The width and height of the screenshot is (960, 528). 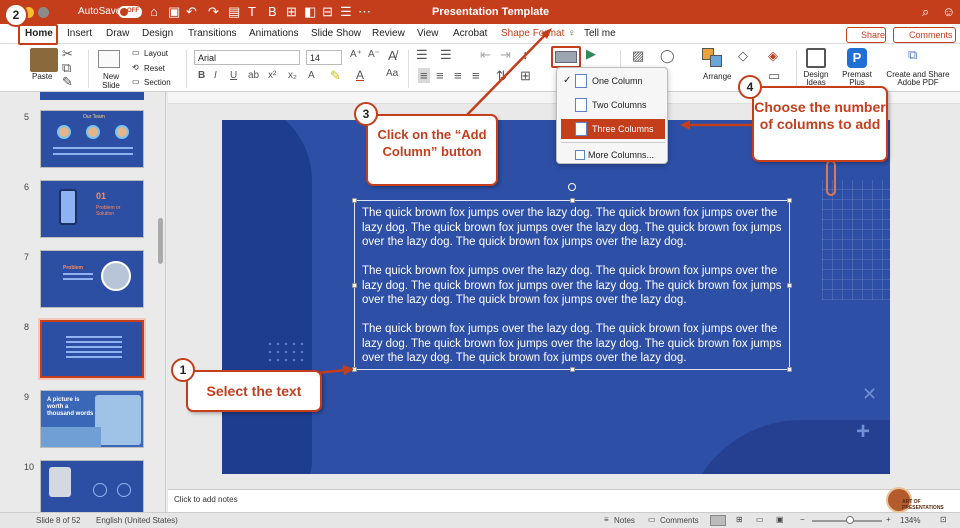 I want to click on watermark-text: ART OF PRESENTATIONS, so click(x=923, y=505).